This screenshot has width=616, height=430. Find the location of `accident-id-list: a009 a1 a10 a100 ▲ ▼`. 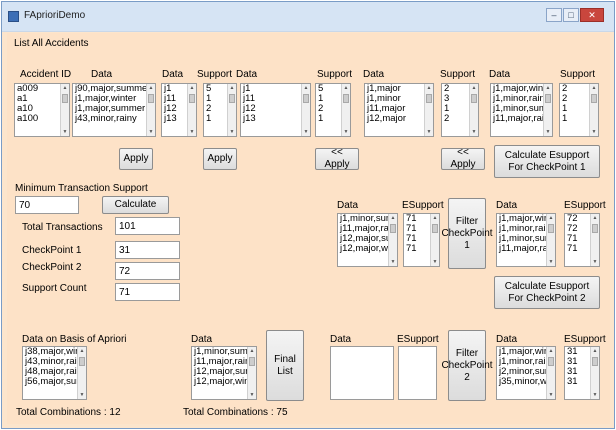

accident-id-list: a009 a1 a10 a100 ▲ ▼ is located at coordinates (42, 110).